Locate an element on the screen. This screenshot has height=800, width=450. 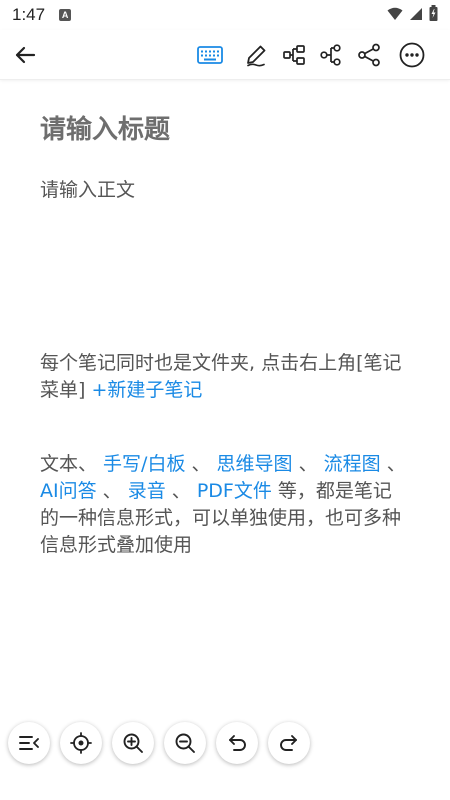
wifi-icon is located at coordinates (395, 15).